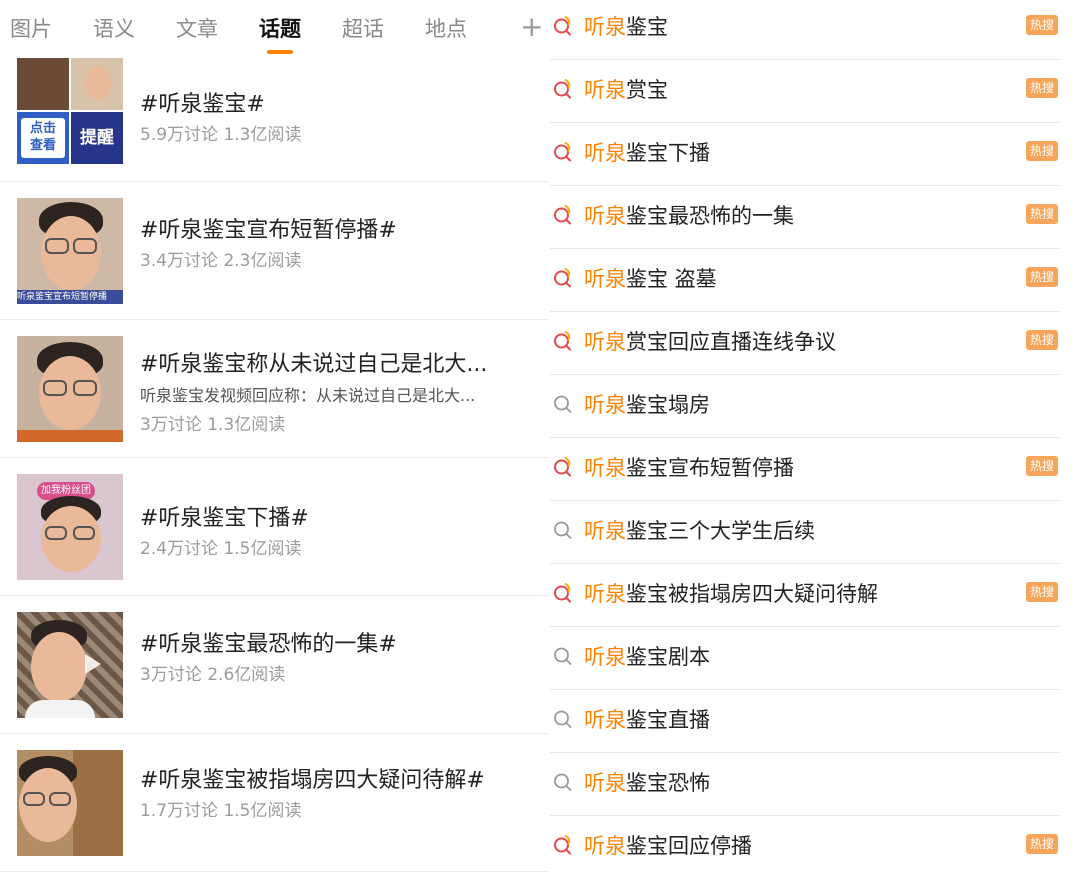 This screenshot has width=1080, height=872. Describe the element at coordinates (814, 280) in the screenshot. I see `suggestion-item: 听泉鉴宝 盗墓 热搜` at that location.